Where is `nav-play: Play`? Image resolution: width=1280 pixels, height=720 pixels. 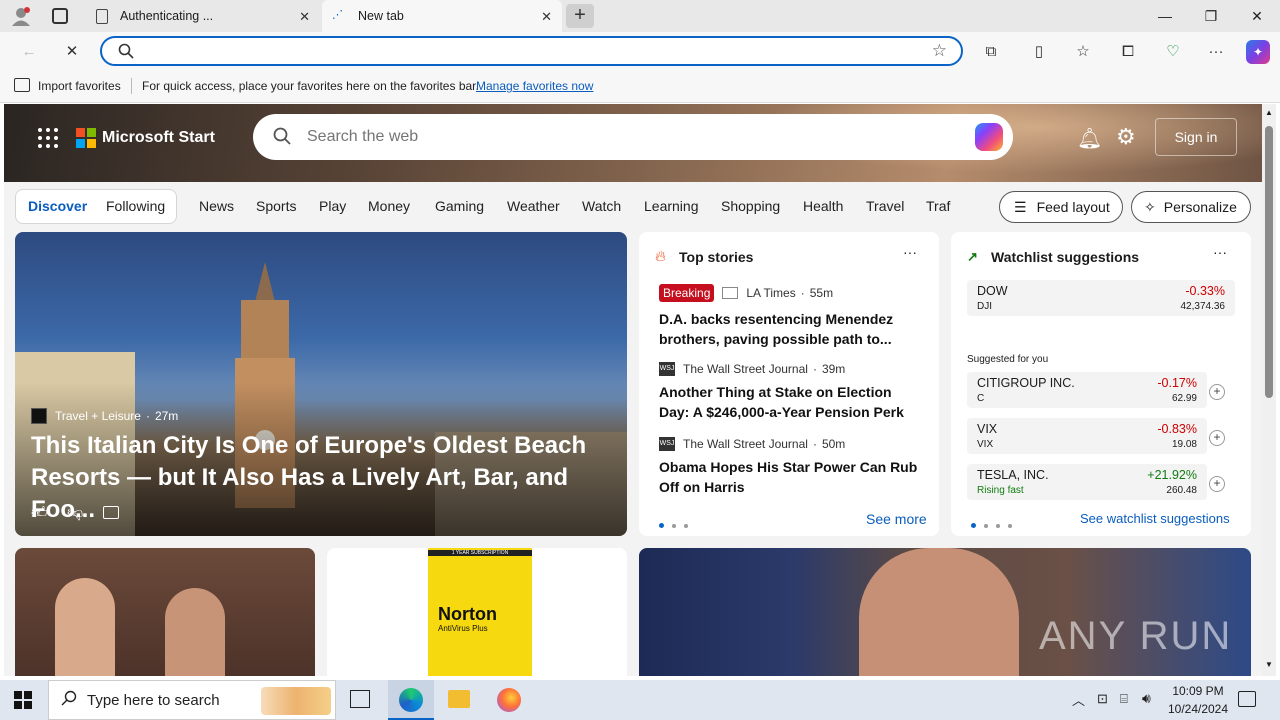
nav-play: Play is located at coordinates (332, 206).